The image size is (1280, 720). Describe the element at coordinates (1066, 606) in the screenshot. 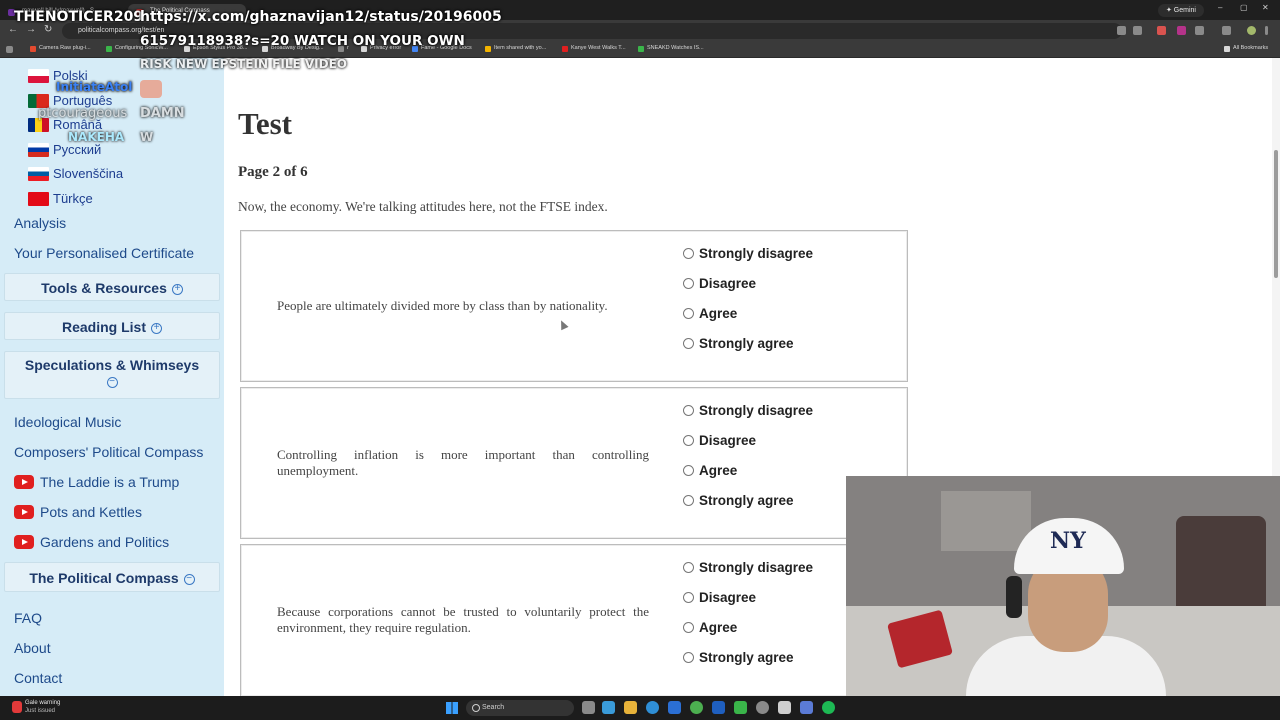

I see `webcam-person: NY` at that location.